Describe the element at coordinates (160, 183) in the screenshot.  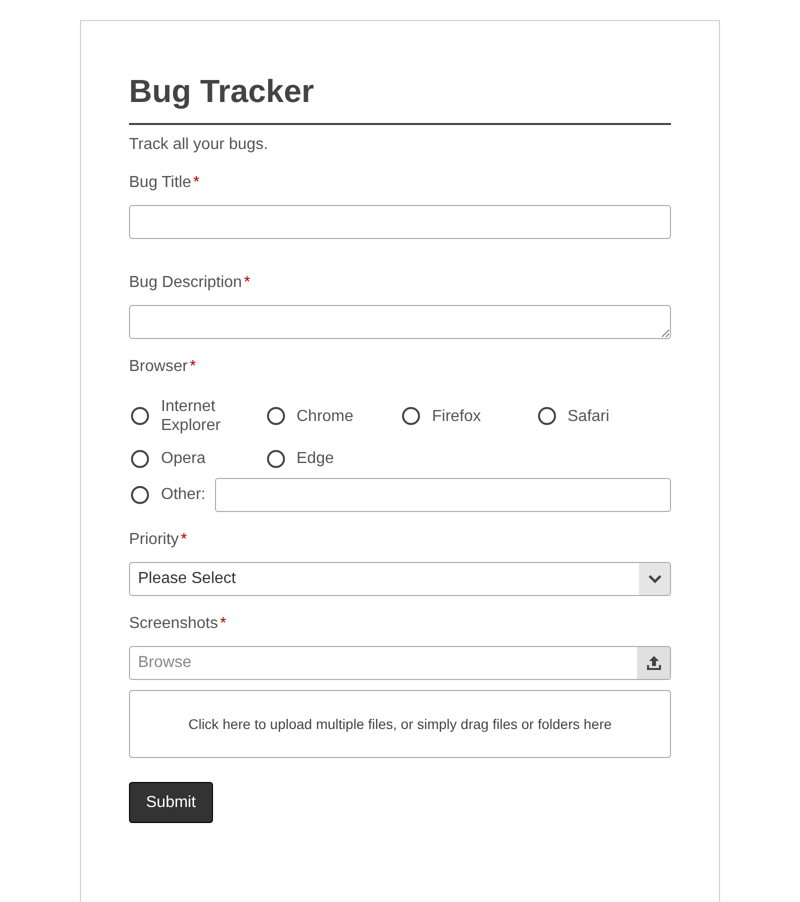
I see `field-label: Bug Title` at that location.